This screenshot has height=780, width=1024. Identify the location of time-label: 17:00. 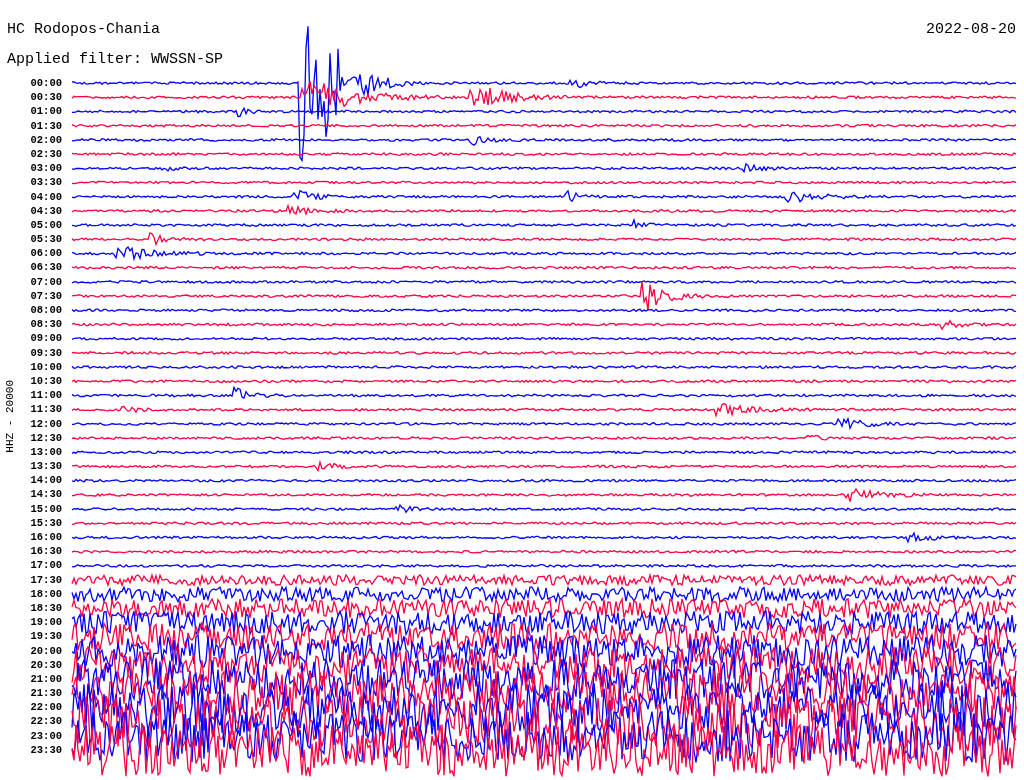
(46, 565).